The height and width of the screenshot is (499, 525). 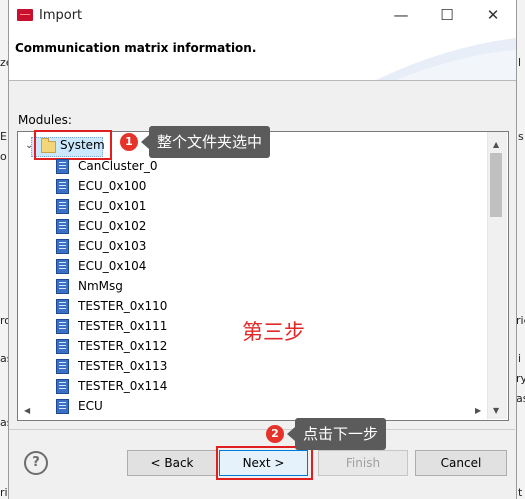 I want to click on tree-item-label: TESTER_0x114, so click(x=123, y=386).